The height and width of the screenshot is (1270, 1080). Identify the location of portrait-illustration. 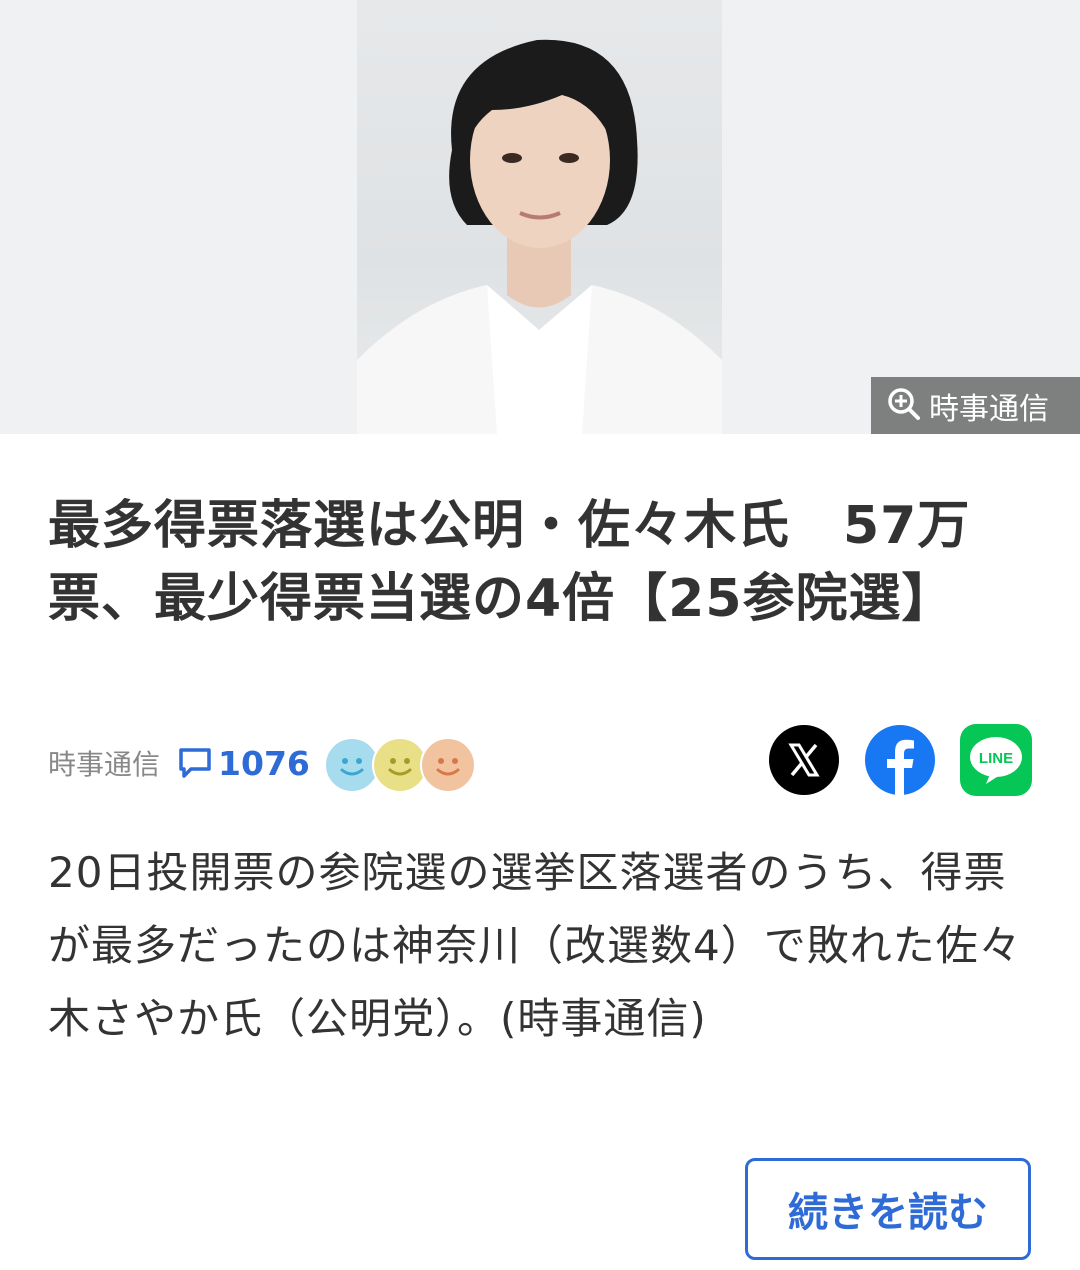
(539, 236).